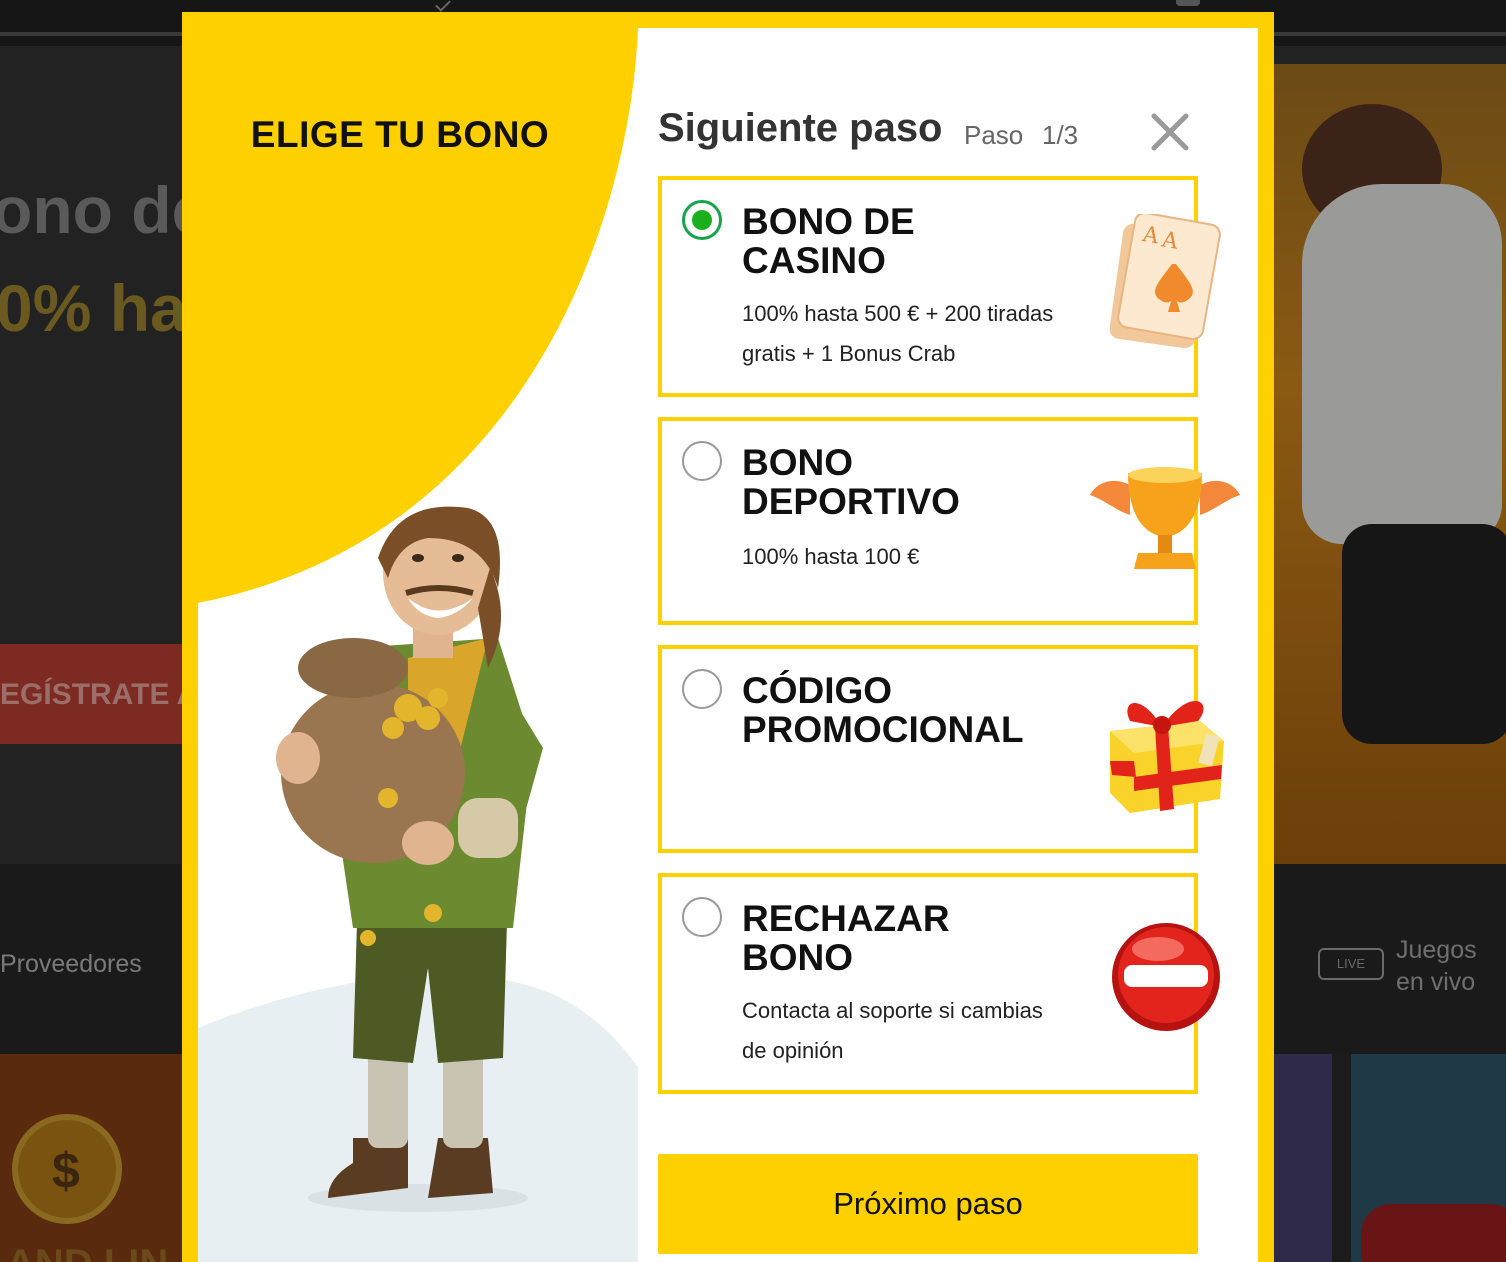  Describe the element at coordinates (702, 917) in the screenshot. I see `radio-decline` at that location.